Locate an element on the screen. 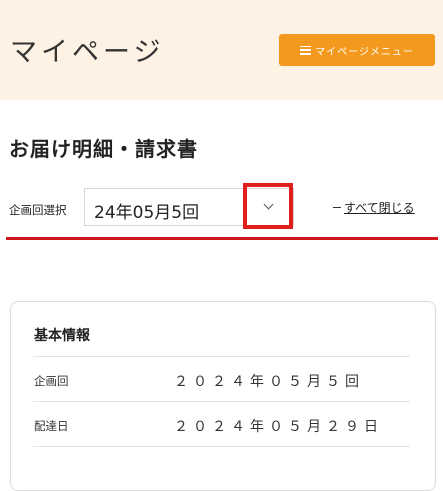  delivery-date-label: 配達日 is located at coordinates (51, 426).